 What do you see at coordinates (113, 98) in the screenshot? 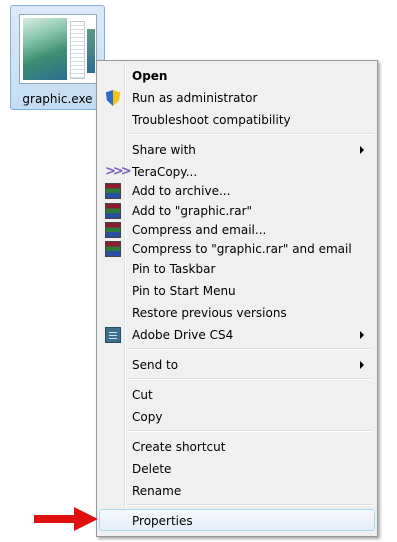
I see `uac-shield-icon` at bounding box center [113, 98].